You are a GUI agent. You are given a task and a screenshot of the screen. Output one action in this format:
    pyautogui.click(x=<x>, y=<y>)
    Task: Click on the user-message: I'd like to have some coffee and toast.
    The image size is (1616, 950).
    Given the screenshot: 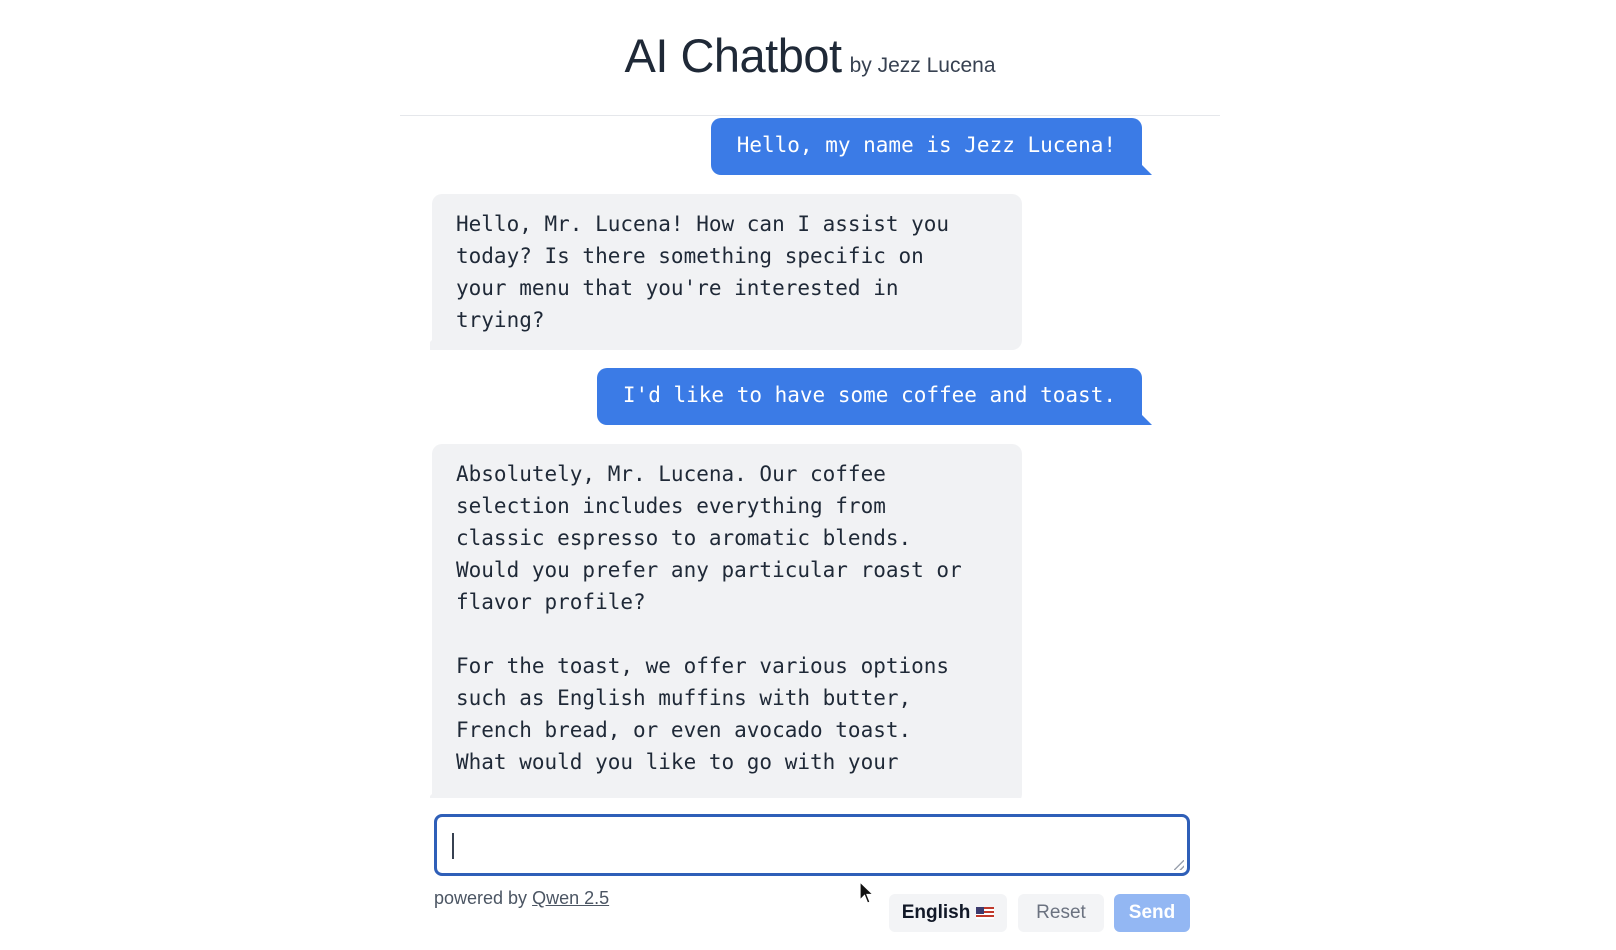 What is the action you would take?
    pyautogui.click(x=874, y=396)
    